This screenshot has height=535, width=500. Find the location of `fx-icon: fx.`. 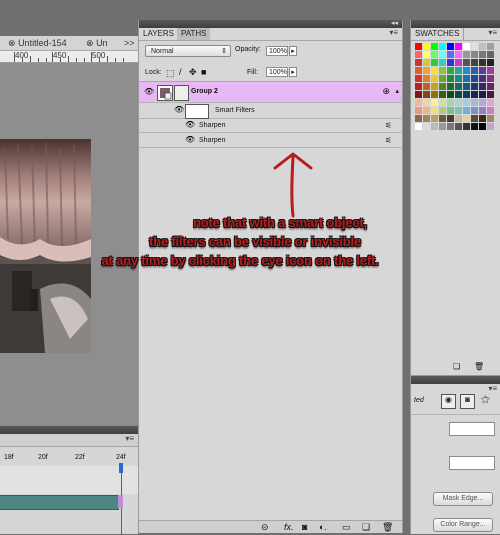

fx-icon: fx. is located at coordinates (289, 527).